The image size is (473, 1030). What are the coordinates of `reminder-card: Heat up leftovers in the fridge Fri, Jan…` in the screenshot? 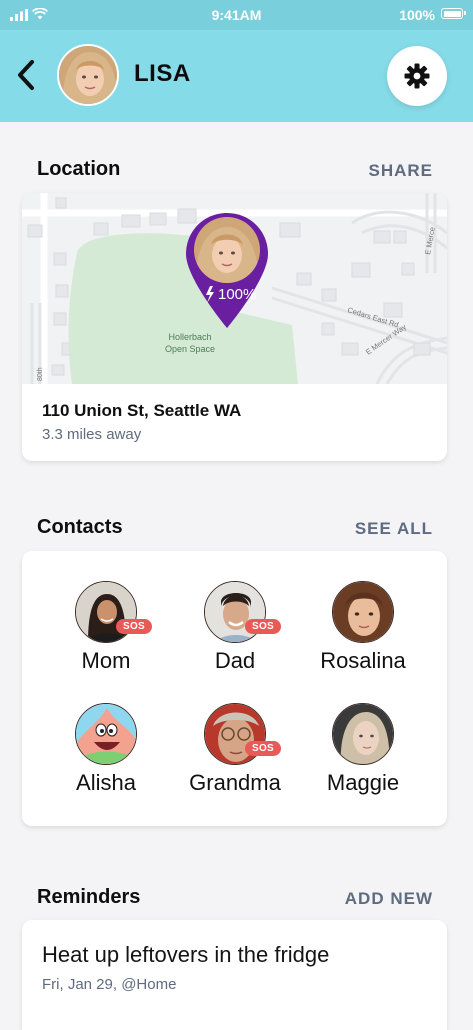 It's located at (234, 975).